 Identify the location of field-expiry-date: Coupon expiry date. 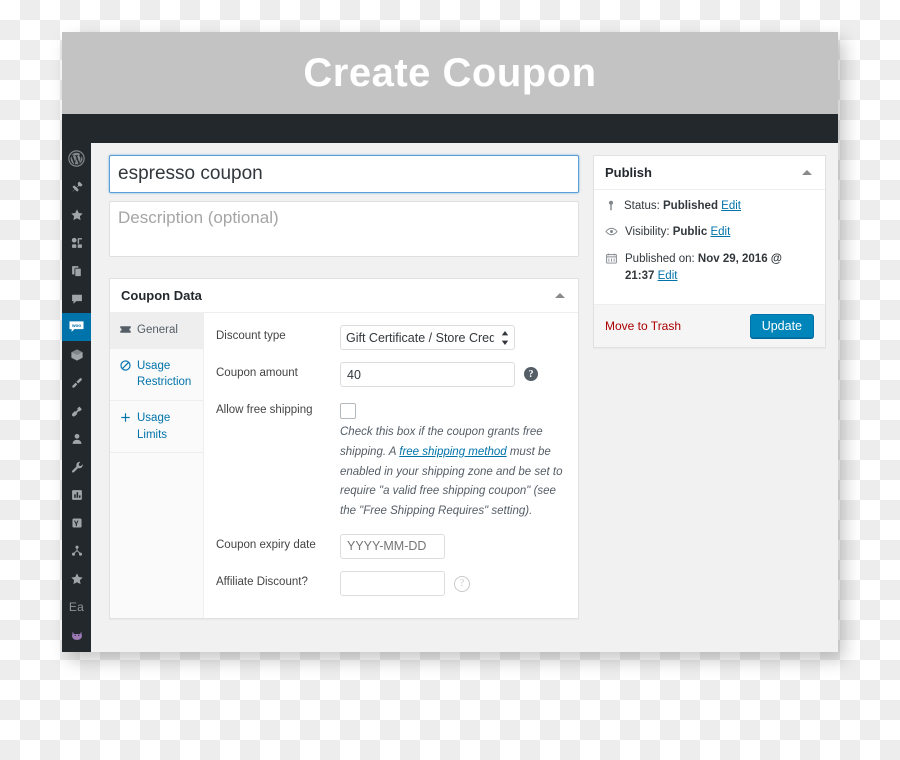
(392, 546).